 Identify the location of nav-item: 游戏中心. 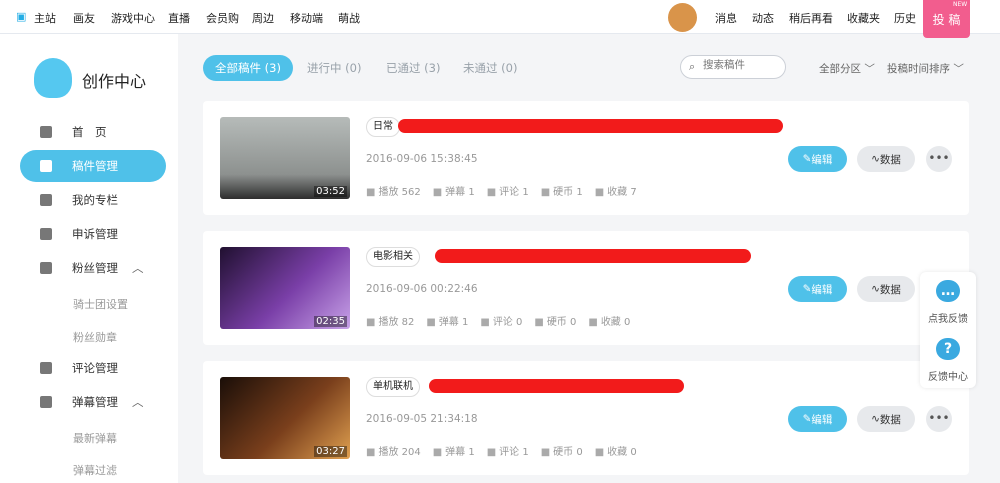
(133, 18).